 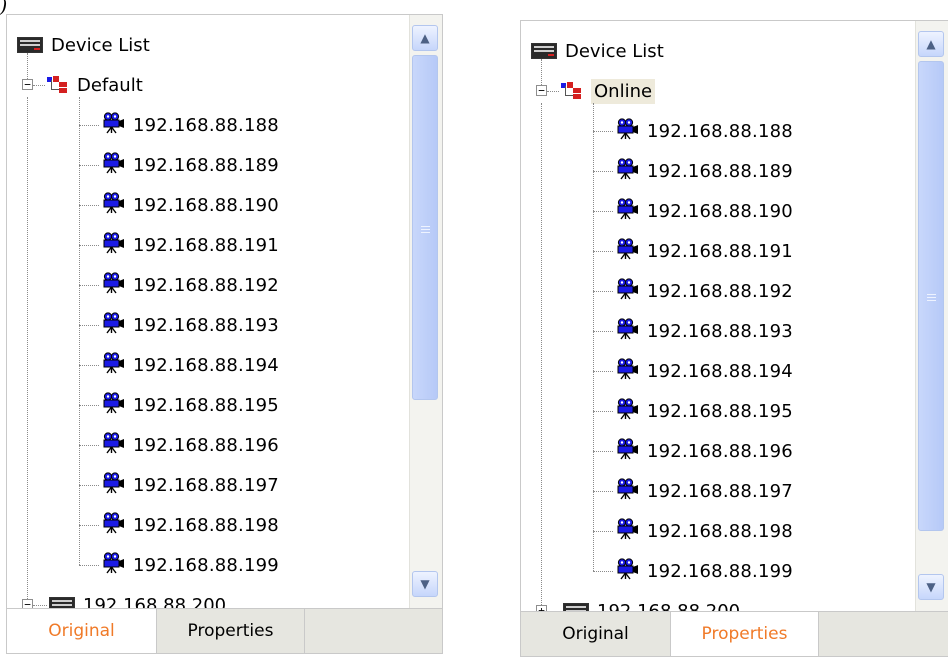 I want to click on tree-group-node: Online, so click(x=608, y=91).